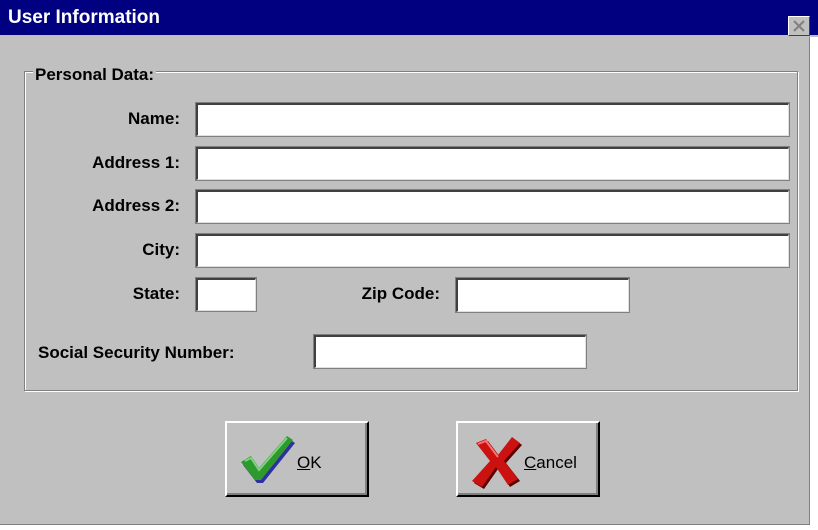 Image resolution: width=818 pixels, height=530 pixels. What do you see at coordinates (400, 293) in the screenshot?
I see `zip-code-label: Zip Code:` at bounding box center [400, 293].